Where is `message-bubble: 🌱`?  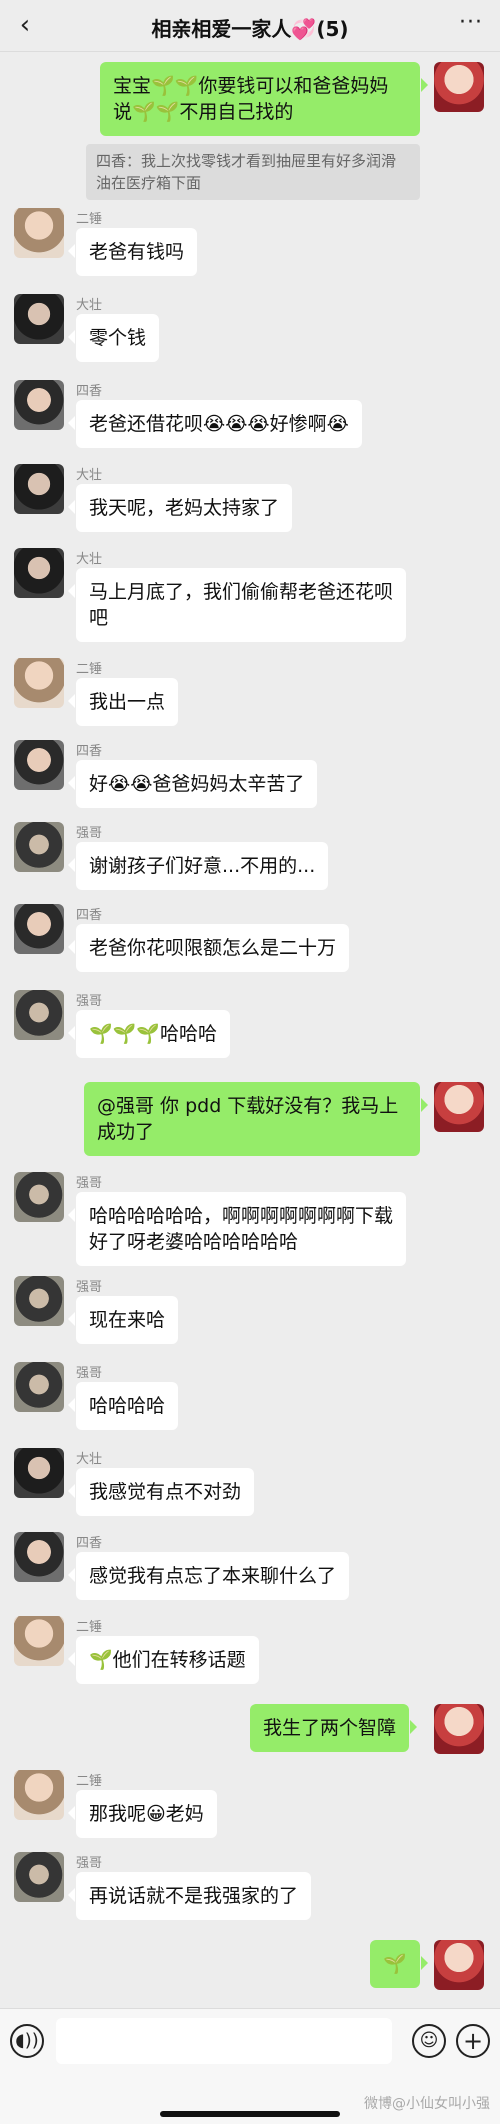 message-bubble: 🌱 is located at coordinates (399, 1964).